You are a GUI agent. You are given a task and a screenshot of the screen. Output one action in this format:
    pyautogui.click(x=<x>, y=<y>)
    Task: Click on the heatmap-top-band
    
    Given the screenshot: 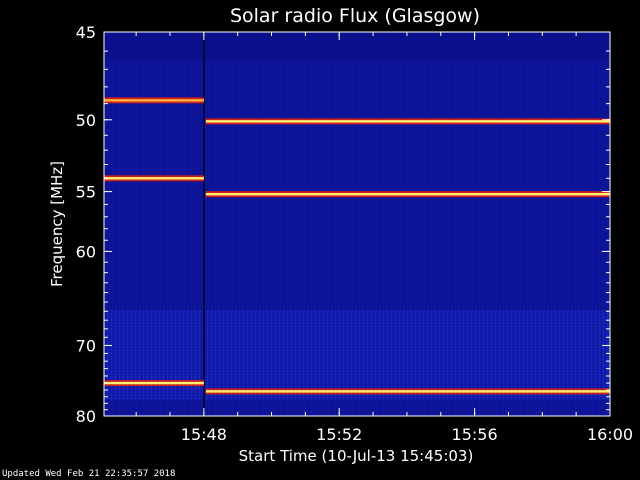 What is the action you would take?
    pyautogui.click(x=357, y=46)
    